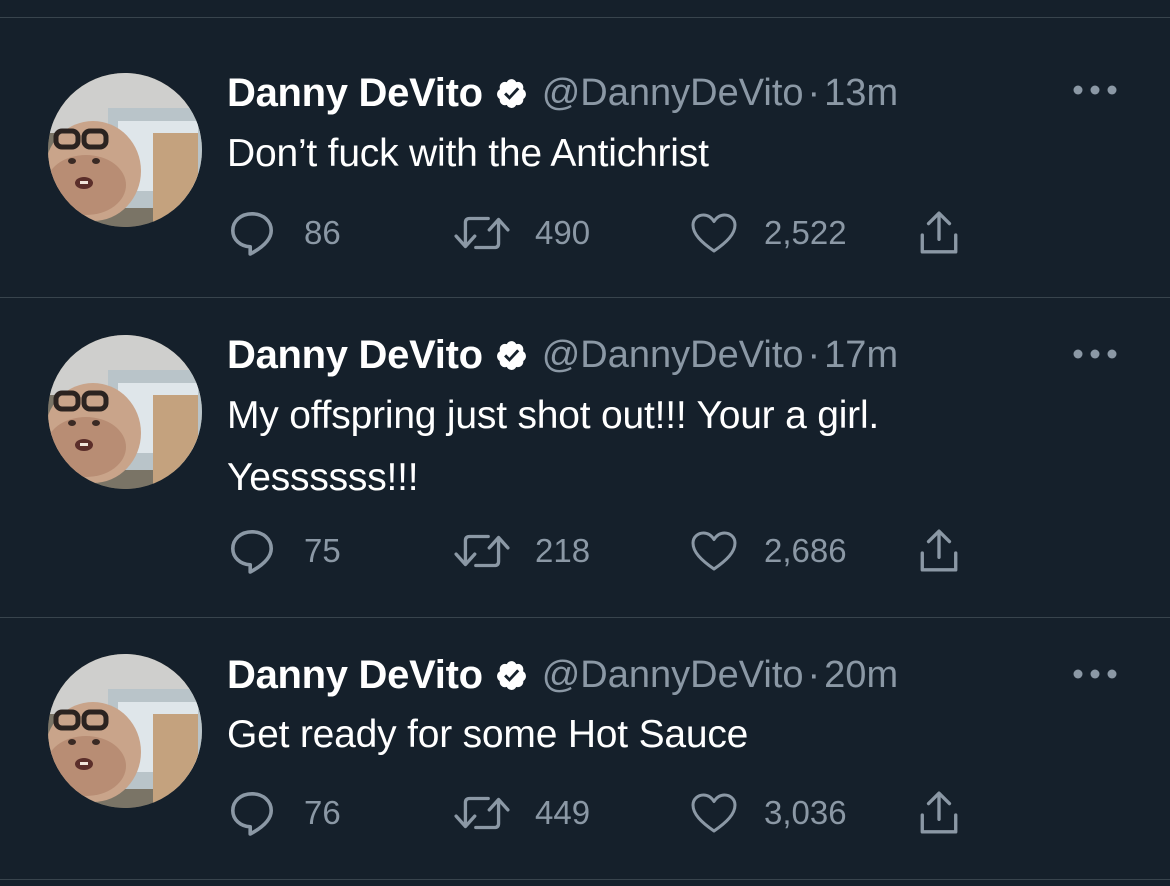 This screenshot has height=886, width=1170. Describe the element at coordinates (861, 675) in the screenshot. I see `timestamp: 20m` at that location.